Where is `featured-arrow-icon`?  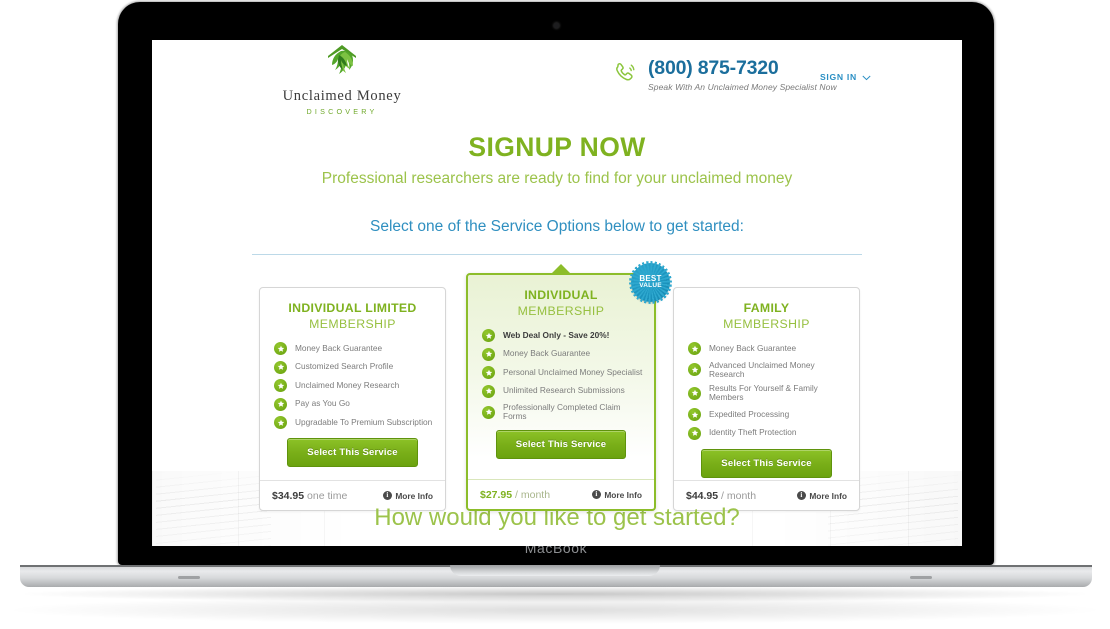 featured-arrow-icon is located at coordinates (561, 269).